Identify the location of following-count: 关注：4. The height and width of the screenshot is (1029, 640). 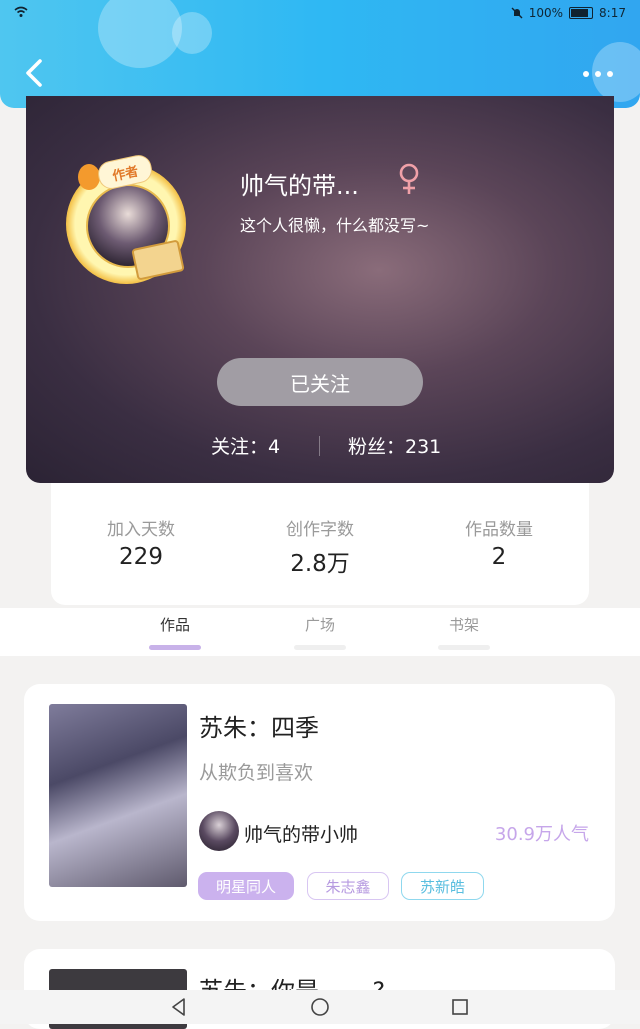
(245, 445).